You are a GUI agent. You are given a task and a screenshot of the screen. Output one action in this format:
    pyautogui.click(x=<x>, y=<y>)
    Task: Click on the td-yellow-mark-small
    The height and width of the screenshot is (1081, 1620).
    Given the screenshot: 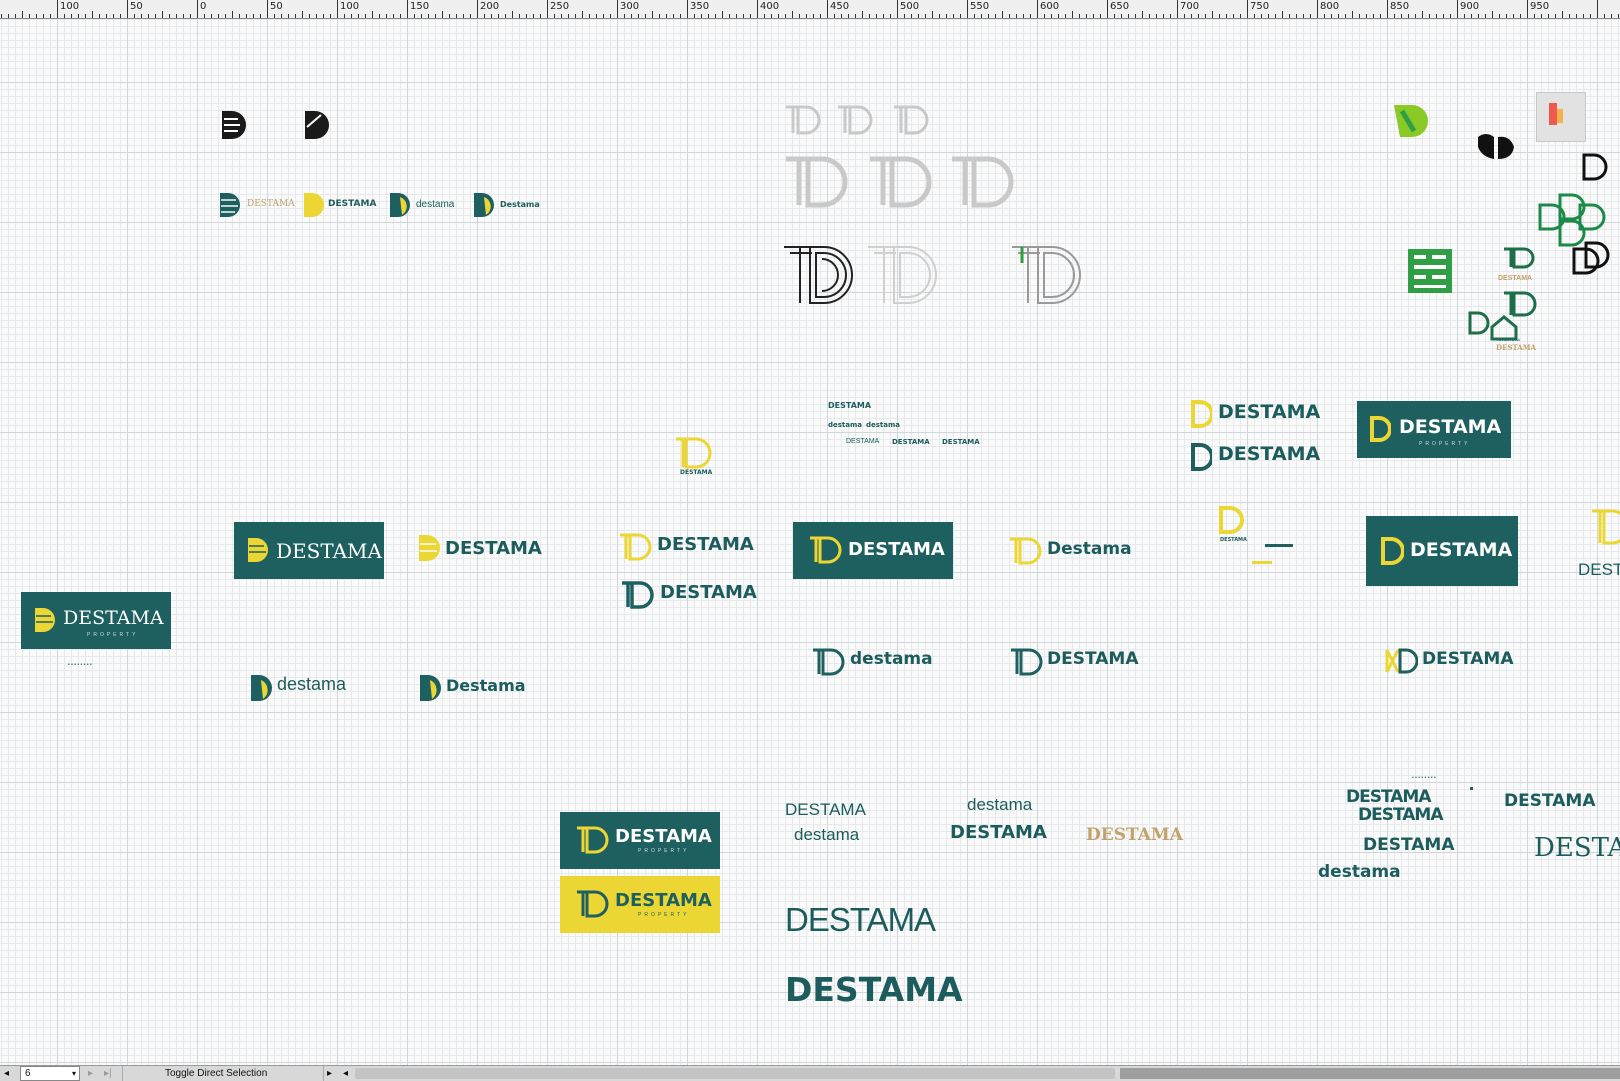 What is the action you would take?
    pyautogui.click(x=694, y=453)
    